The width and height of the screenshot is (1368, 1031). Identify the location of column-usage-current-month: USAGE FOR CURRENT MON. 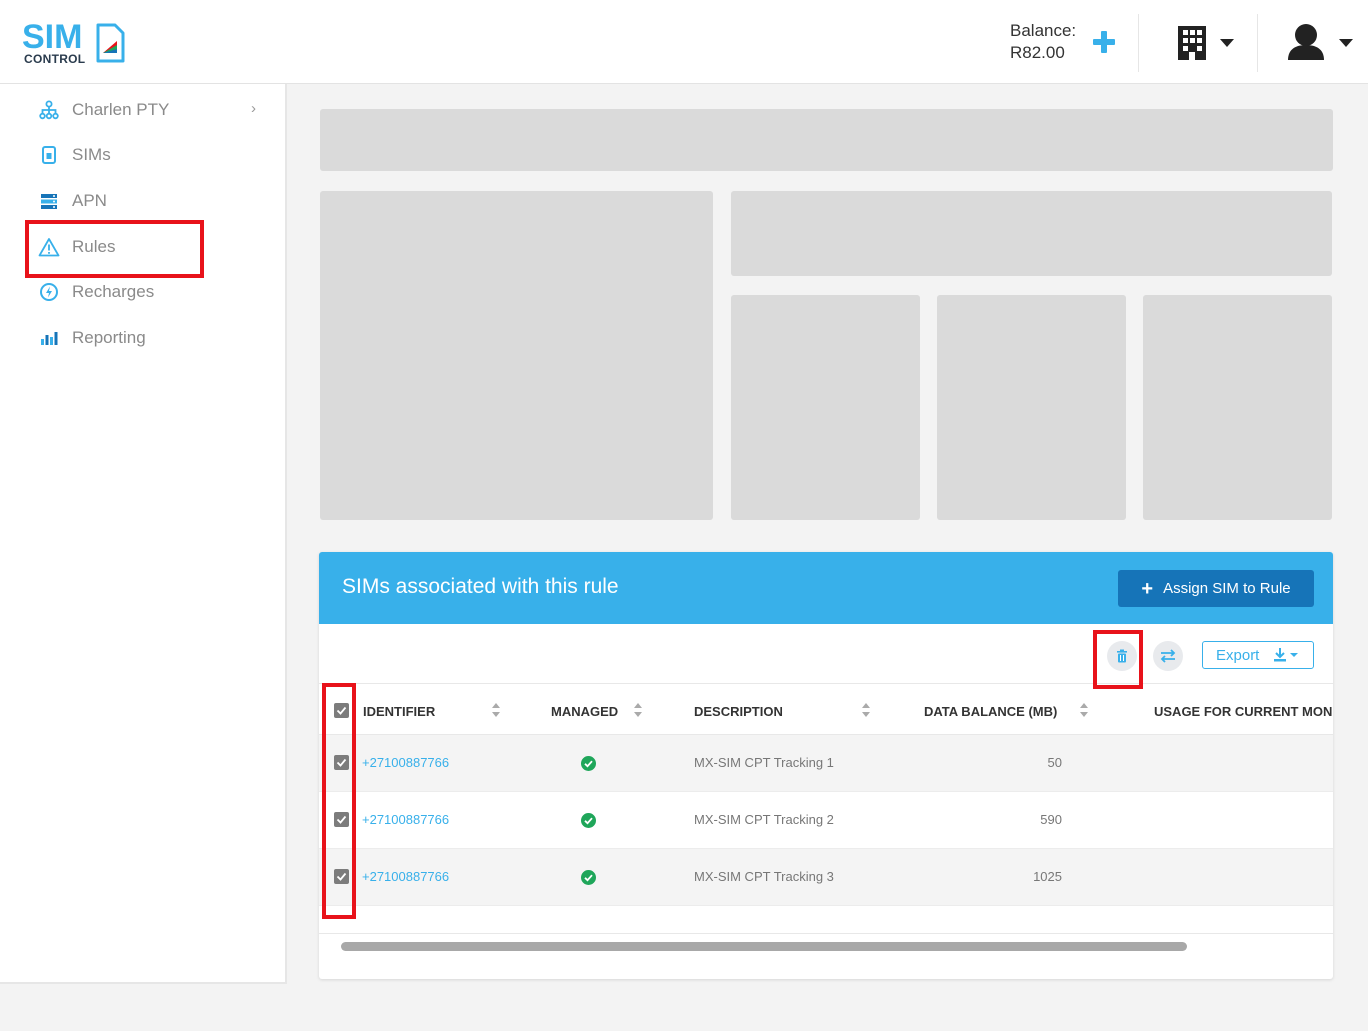
(1243, 711).